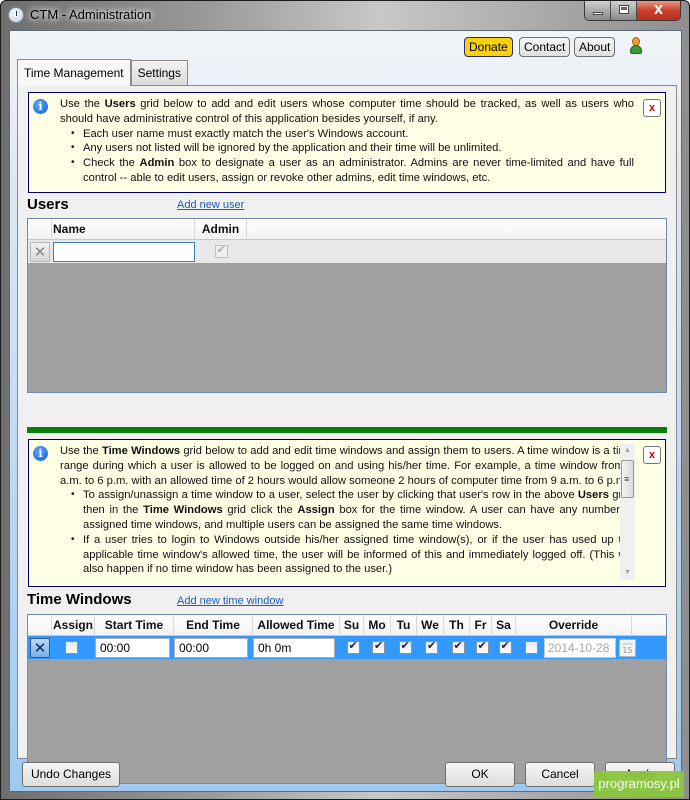 This screenshot has height=800, width=690. I want to click on friday-checkbox, so click(482, 646).